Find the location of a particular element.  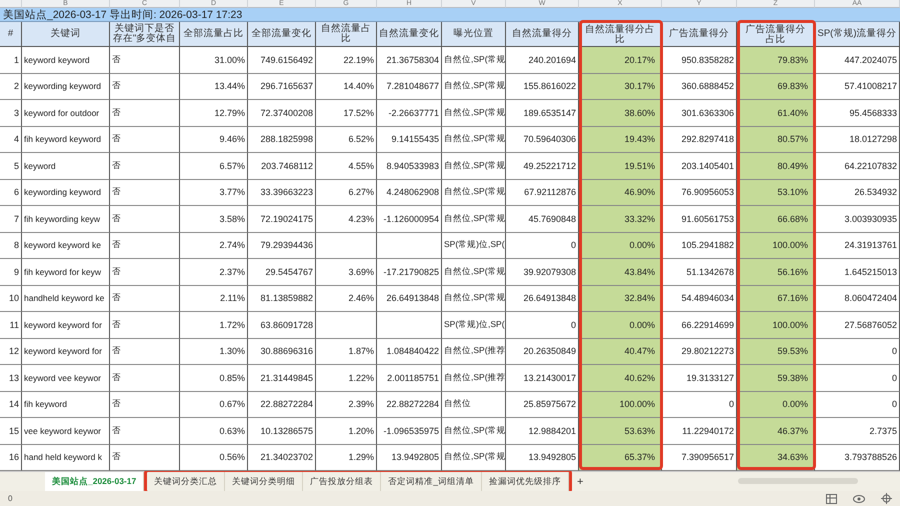

row-number: 9 is located at coordinates (11, 272).